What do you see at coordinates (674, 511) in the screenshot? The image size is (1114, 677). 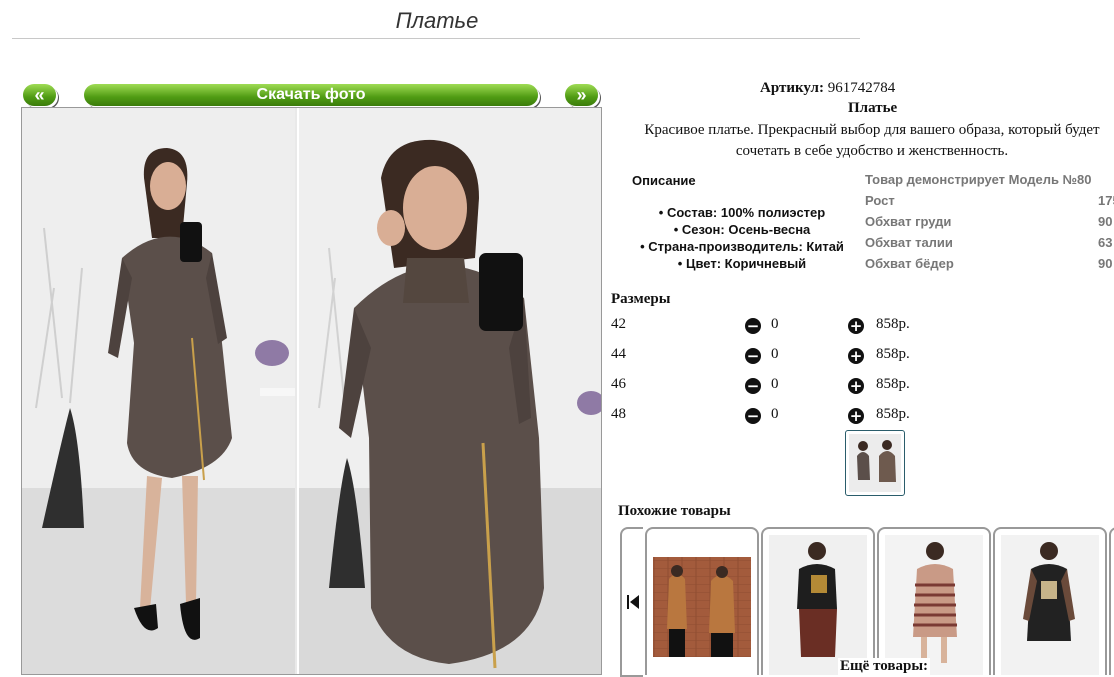 I see `similar-products-title: Похожие товары` at bounding box center [674, 511].